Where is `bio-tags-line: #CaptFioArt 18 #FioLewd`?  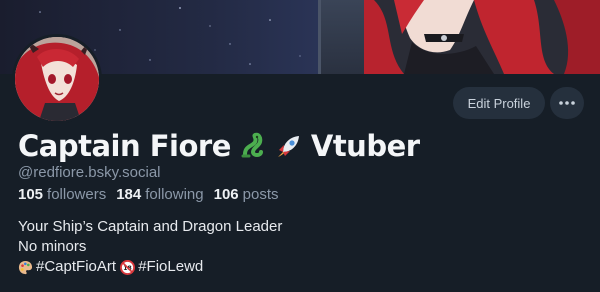 bio-tags-line: #CaptFioArt 18 #FioLewd is located at coordinates (150, 269).